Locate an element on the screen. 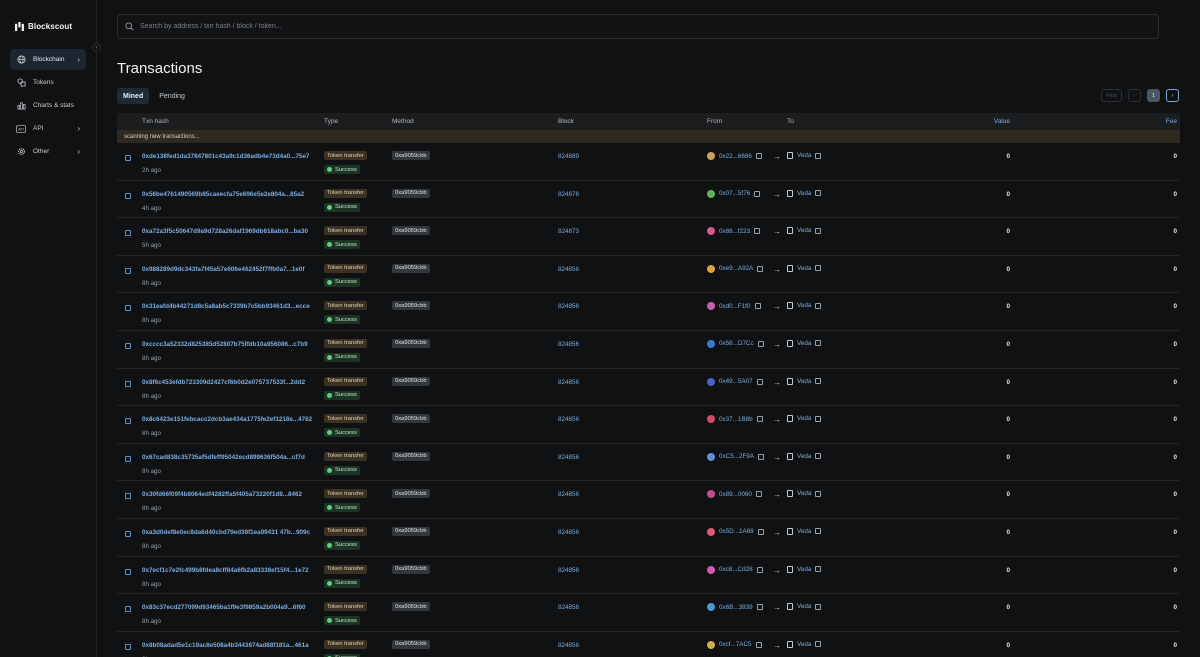 This screenshot has height=657, width=1200. next-page-button: › is located at coordinates (1172, 95).